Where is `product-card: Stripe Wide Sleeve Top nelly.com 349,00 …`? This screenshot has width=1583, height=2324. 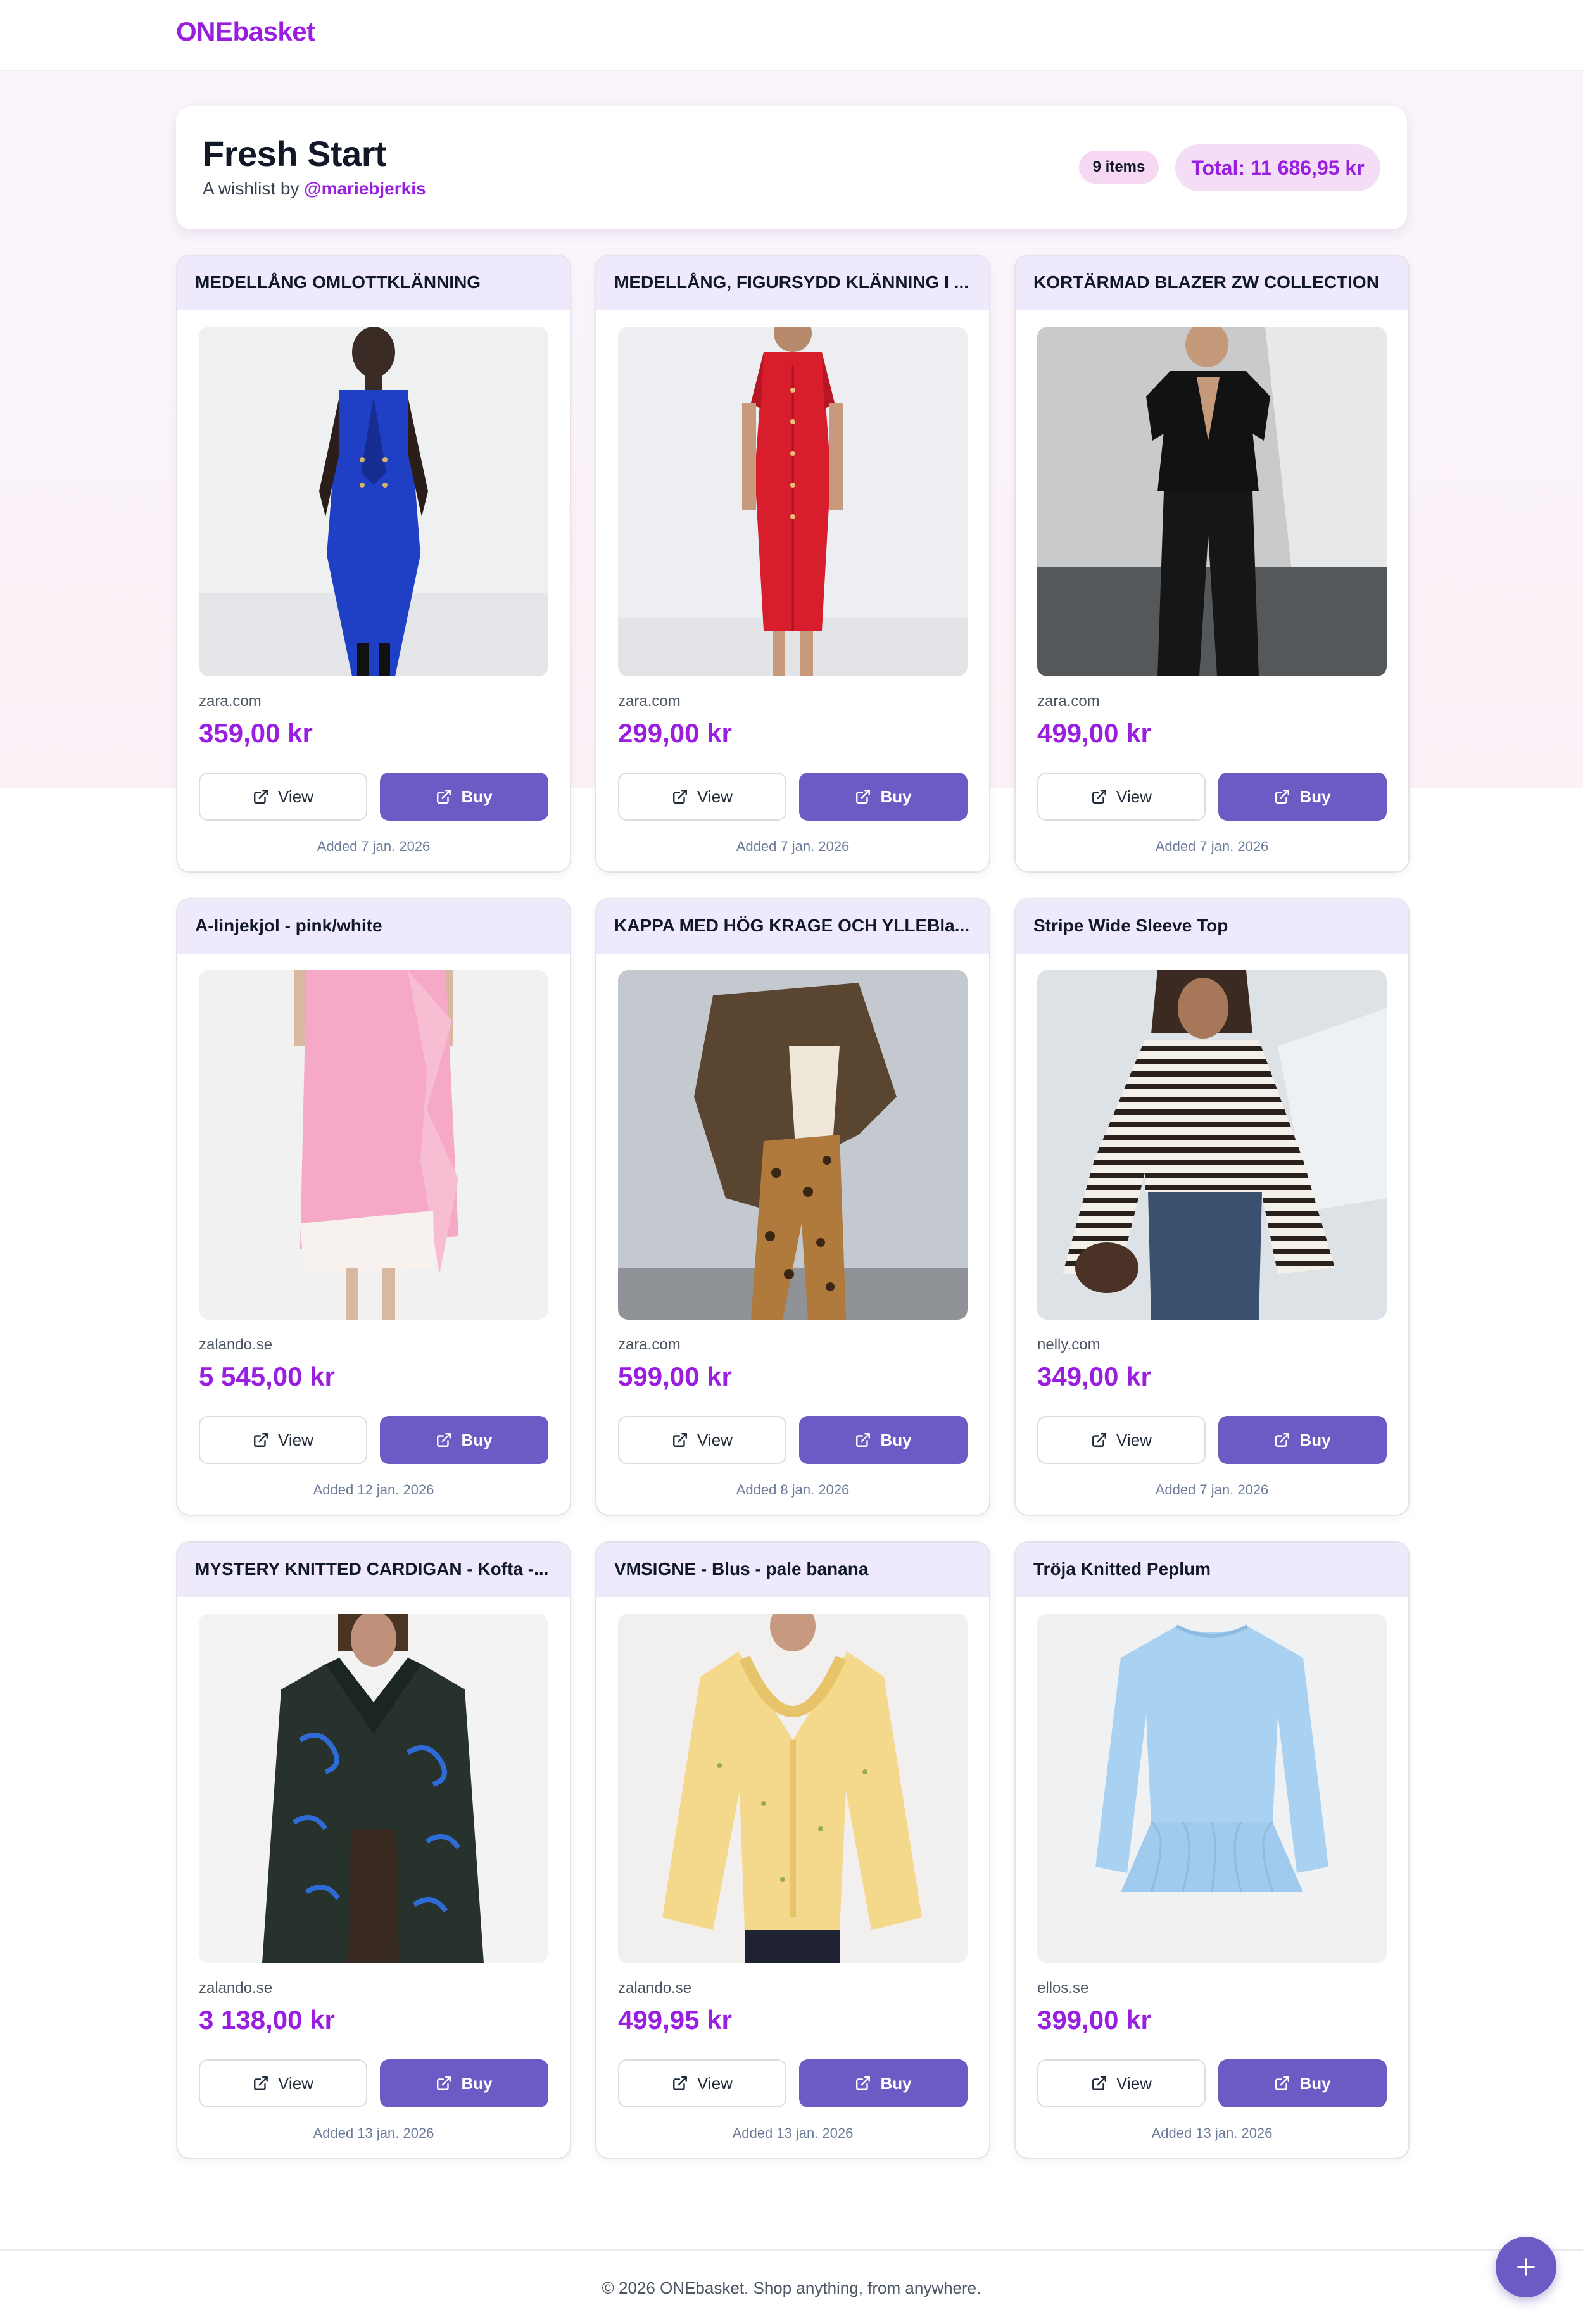
product-card: Stripe Wide Sleeve Top nelly.com 349,00 … is located at coordinates (1212, 1207).